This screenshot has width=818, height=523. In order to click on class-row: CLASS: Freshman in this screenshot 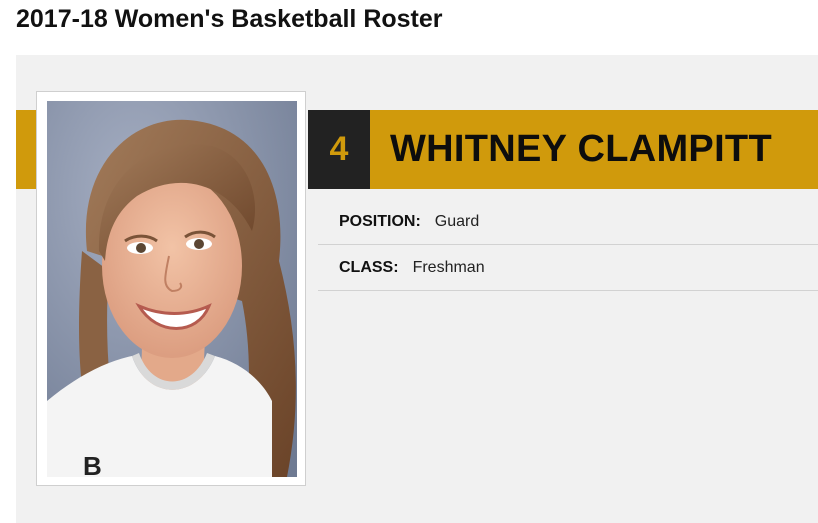, I will do `click(568, 268)`.